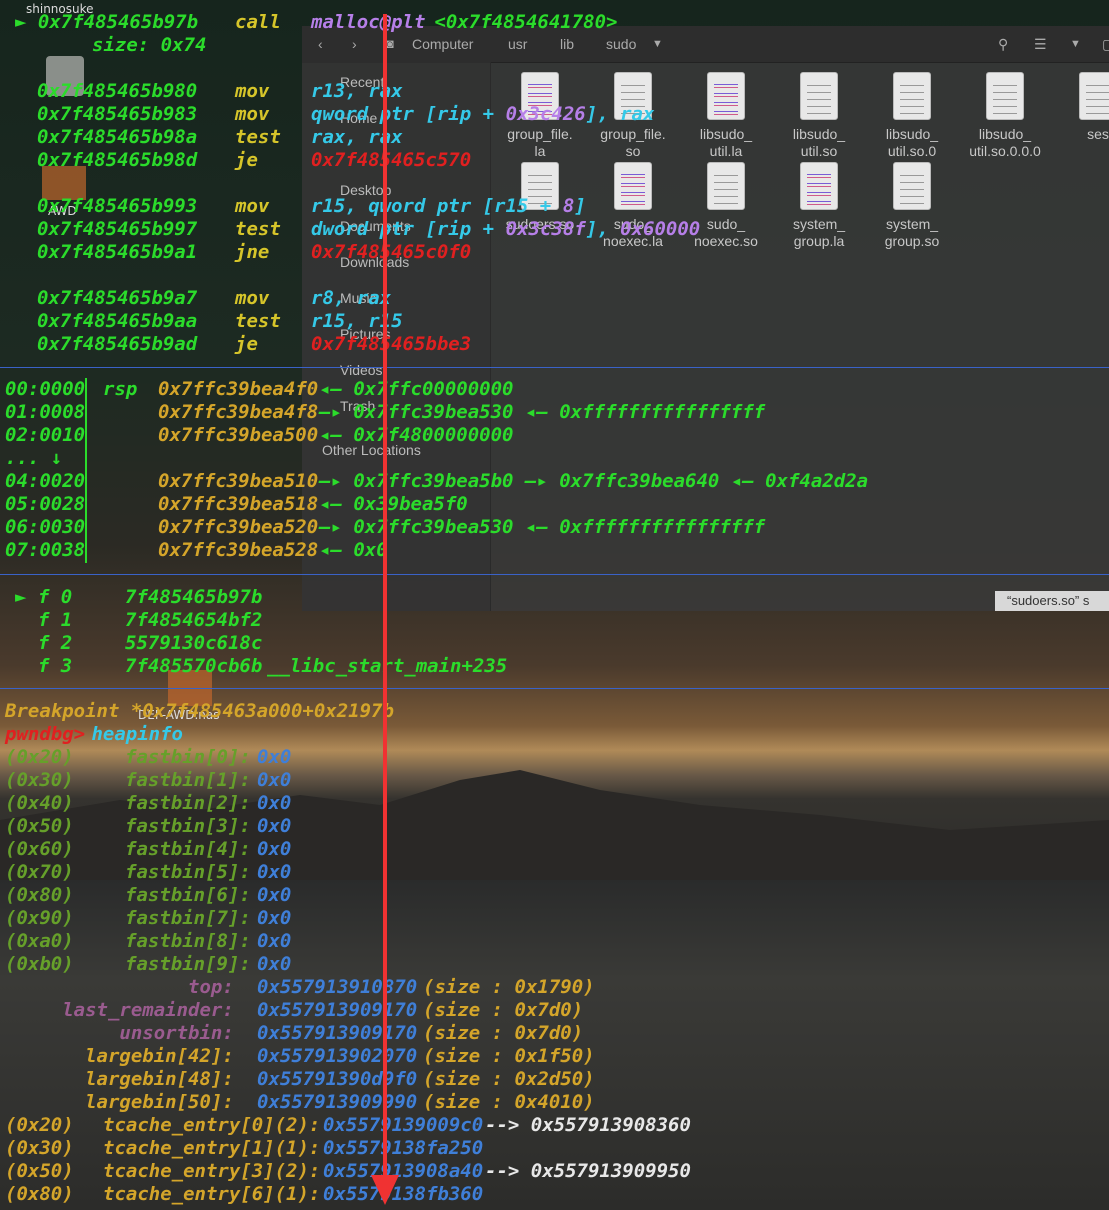  What do you see at coordinates (337, 987) in the screenshot?
I see `terminal-text: 0x557913910870` at bounding box center [337, 987].